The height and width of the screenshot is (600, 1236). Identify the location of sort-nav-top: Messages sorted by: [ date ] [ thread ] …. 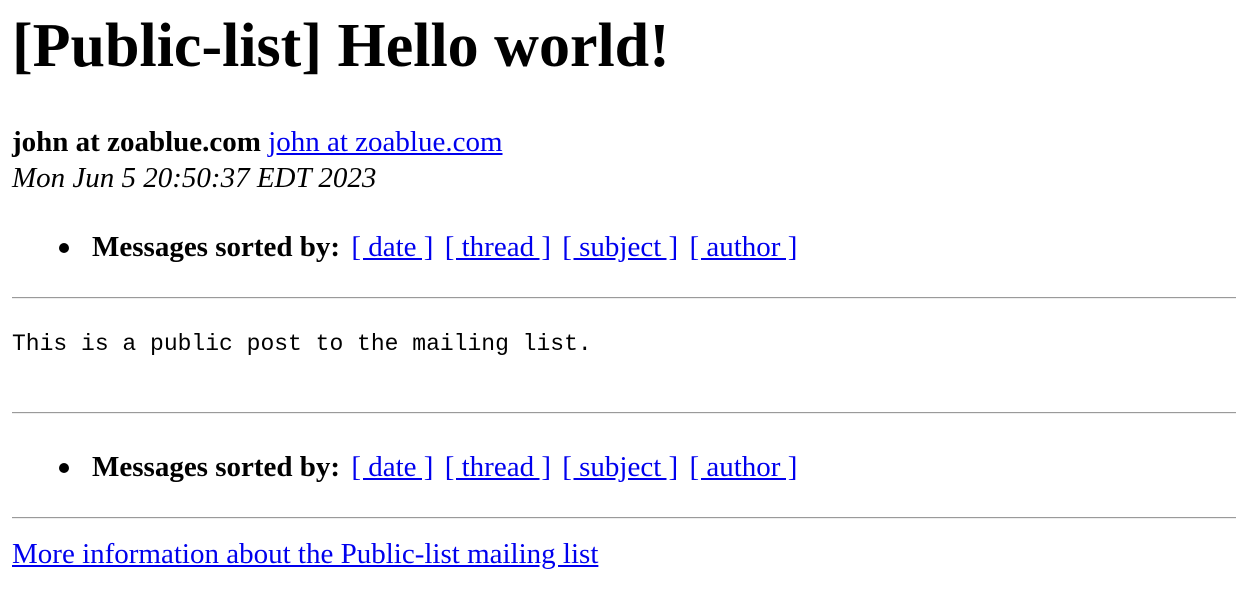
(612, 247).